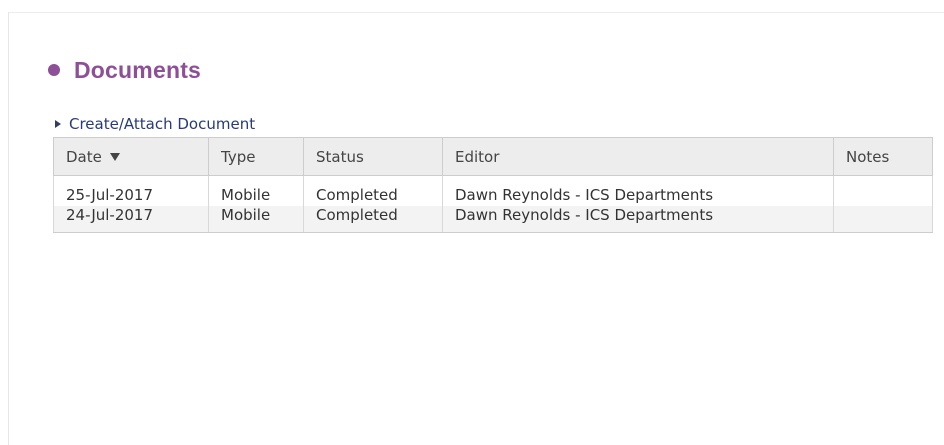 The image size is (944, 445). I want to click on triangle-right-icon, so click(58, 124).